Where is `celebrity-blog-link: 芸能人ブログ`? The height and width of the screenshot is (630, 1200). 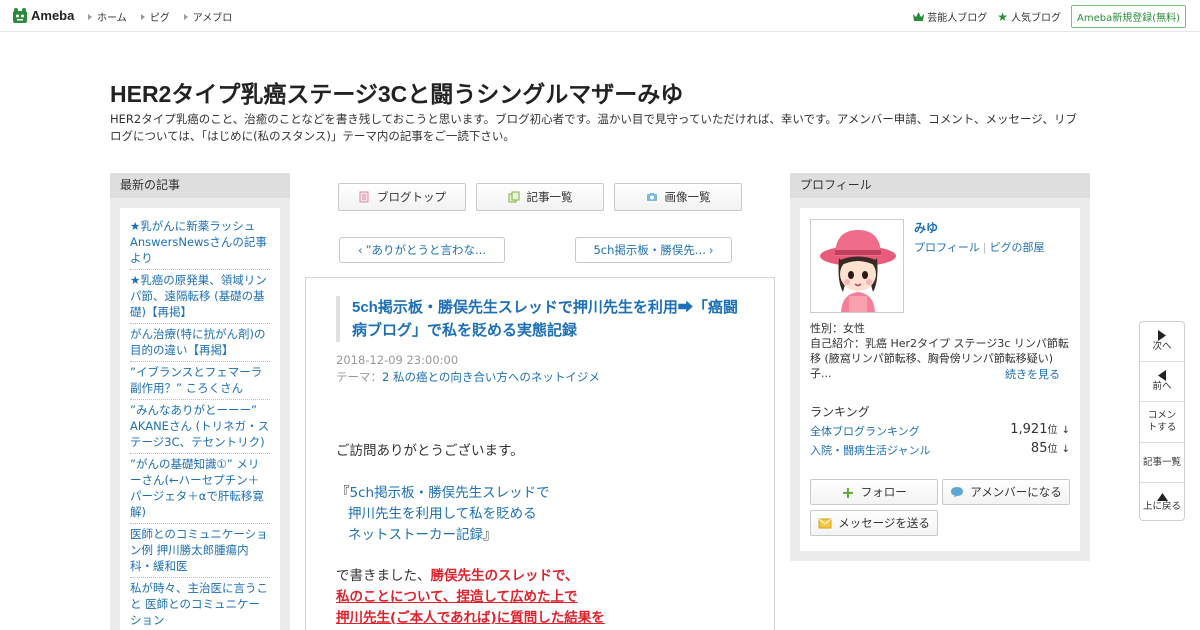
celebrity-blog-link: 芸能人ブログ is located at coordinates (950, 16).